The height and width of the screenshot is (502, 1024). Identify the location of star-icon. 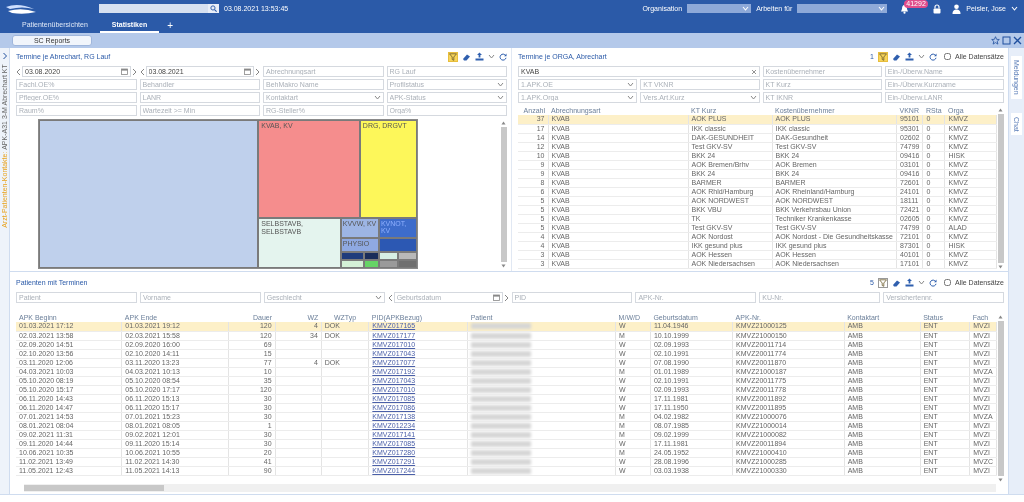
(995, 40).